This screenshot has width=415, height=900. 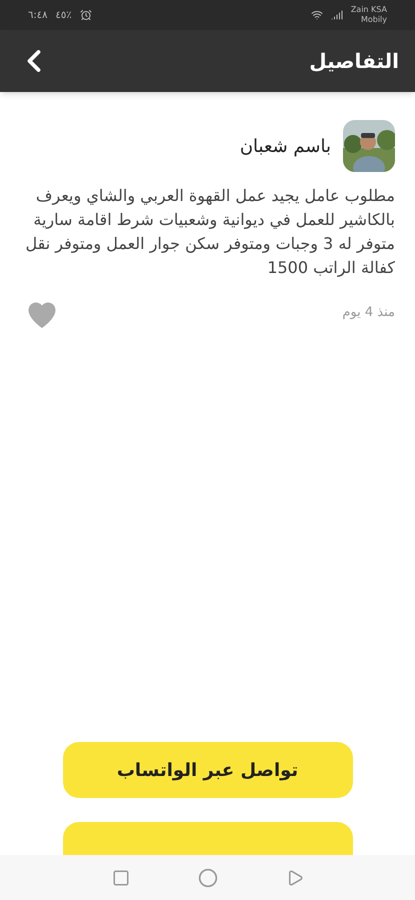 What do you see at coordinates (86, 15) in the screenshot?
I see `alarm-icon` at bounding box center [86, 15].